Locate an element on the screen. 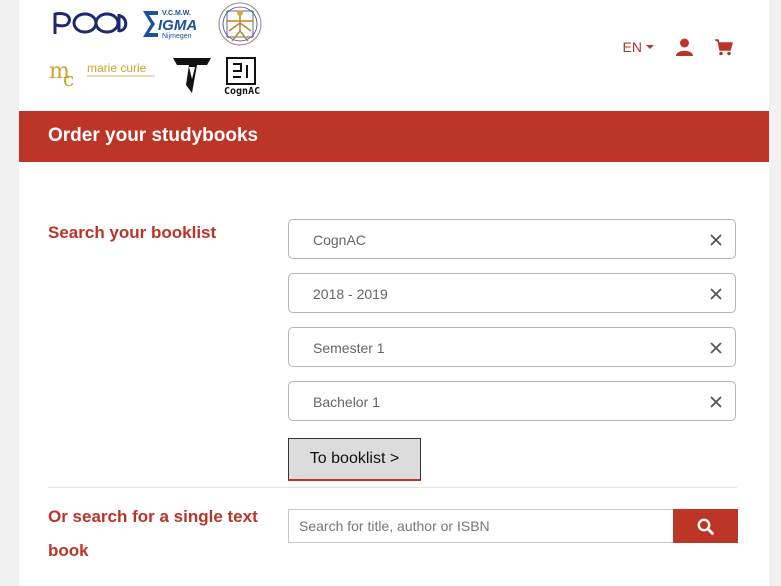  divider is located at coordinates (392, 487).